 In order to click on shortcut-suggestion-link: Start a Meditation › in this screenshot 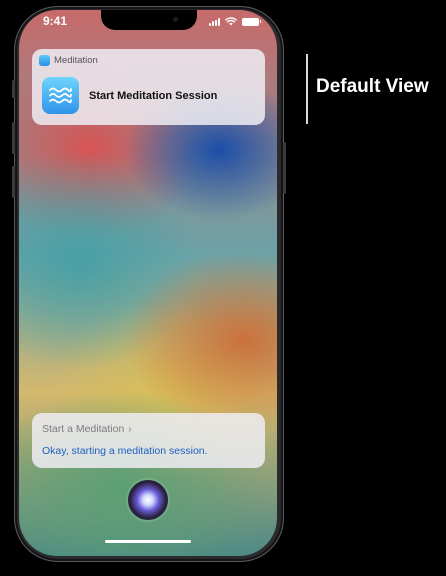, I will do `click(87, 429)`.